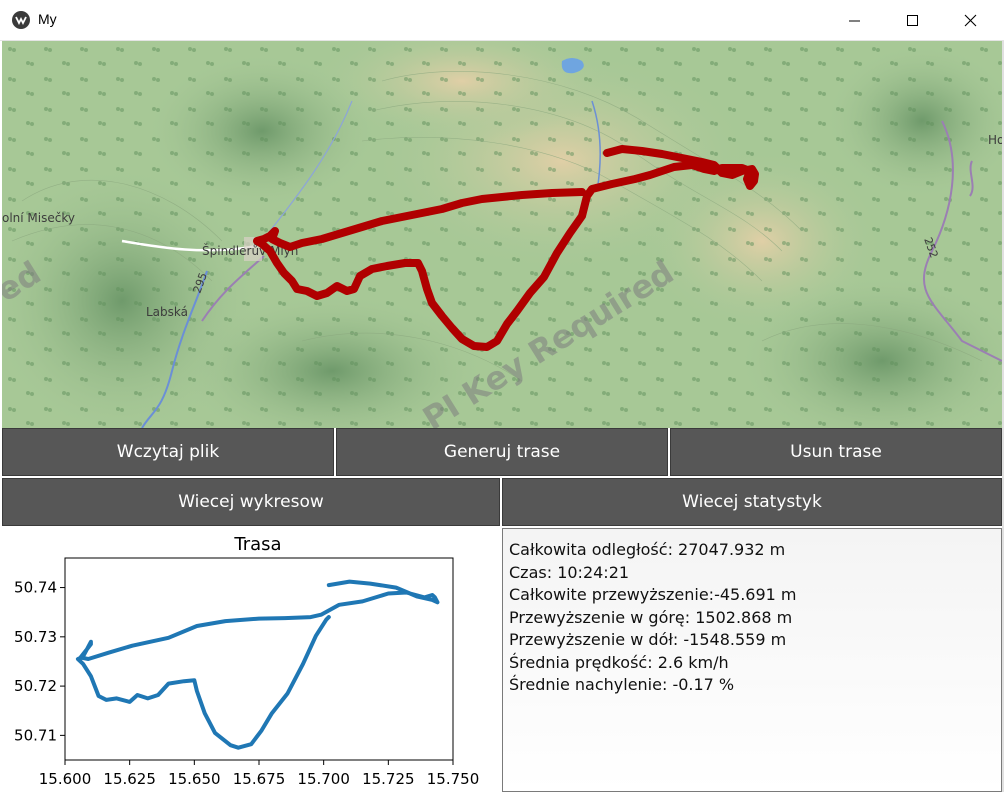 The width and height of the screenshot is (1004, 796). Describe the element at coordinates (251, 502) in the screenshot. I see `more-charts-button: Wiecej wykresow` at that location.